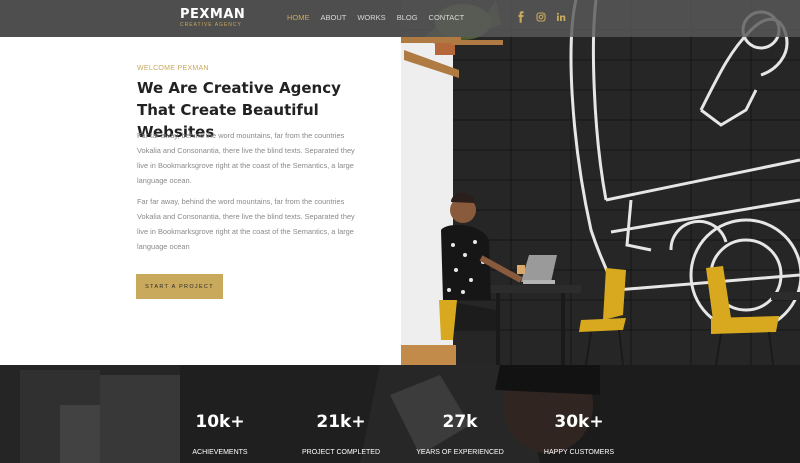 The width and height of the screenshot is (800, 463). Describe the element at coordinates (220, 422) in the screenshot. I see `stat-value: 10k+` at that location.